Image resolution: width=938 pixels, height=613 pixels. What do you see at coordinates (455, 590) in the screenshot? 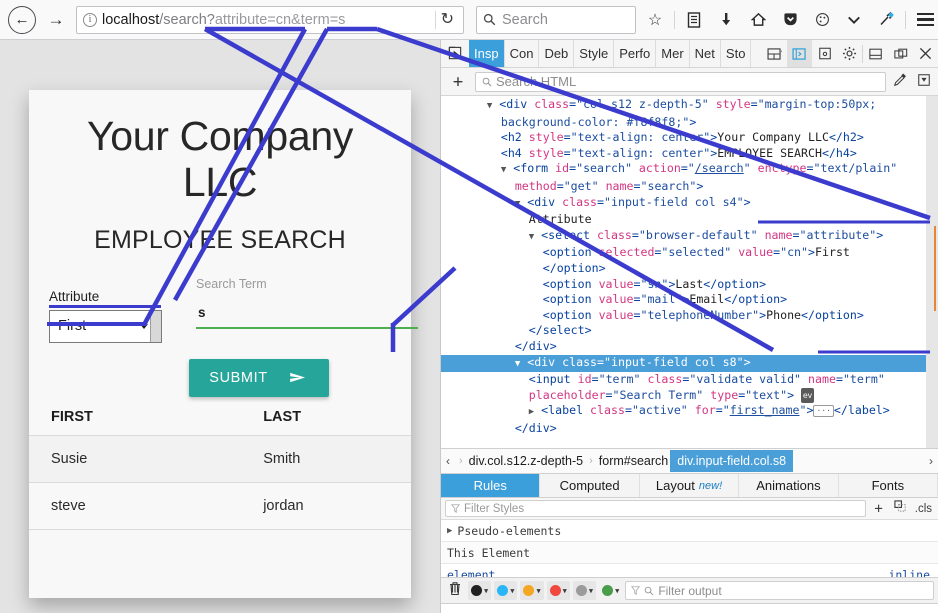
I see `trash-icon` at bounding box center [455, 590].